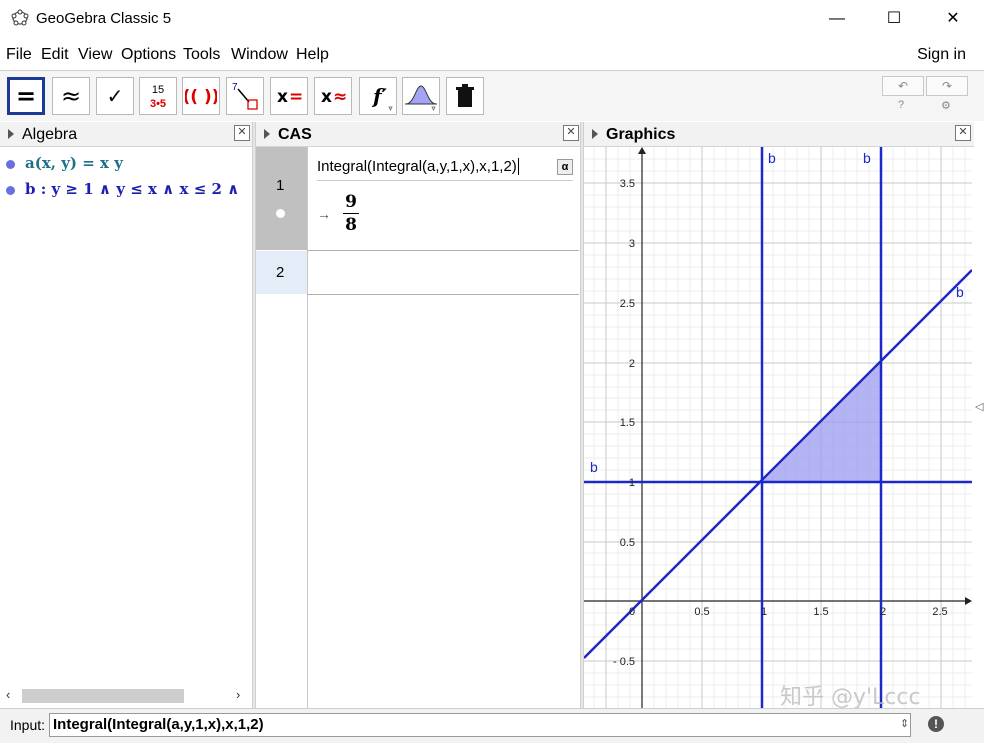  I want to click on y-tick-label: - 0.5, so click(624, 662).